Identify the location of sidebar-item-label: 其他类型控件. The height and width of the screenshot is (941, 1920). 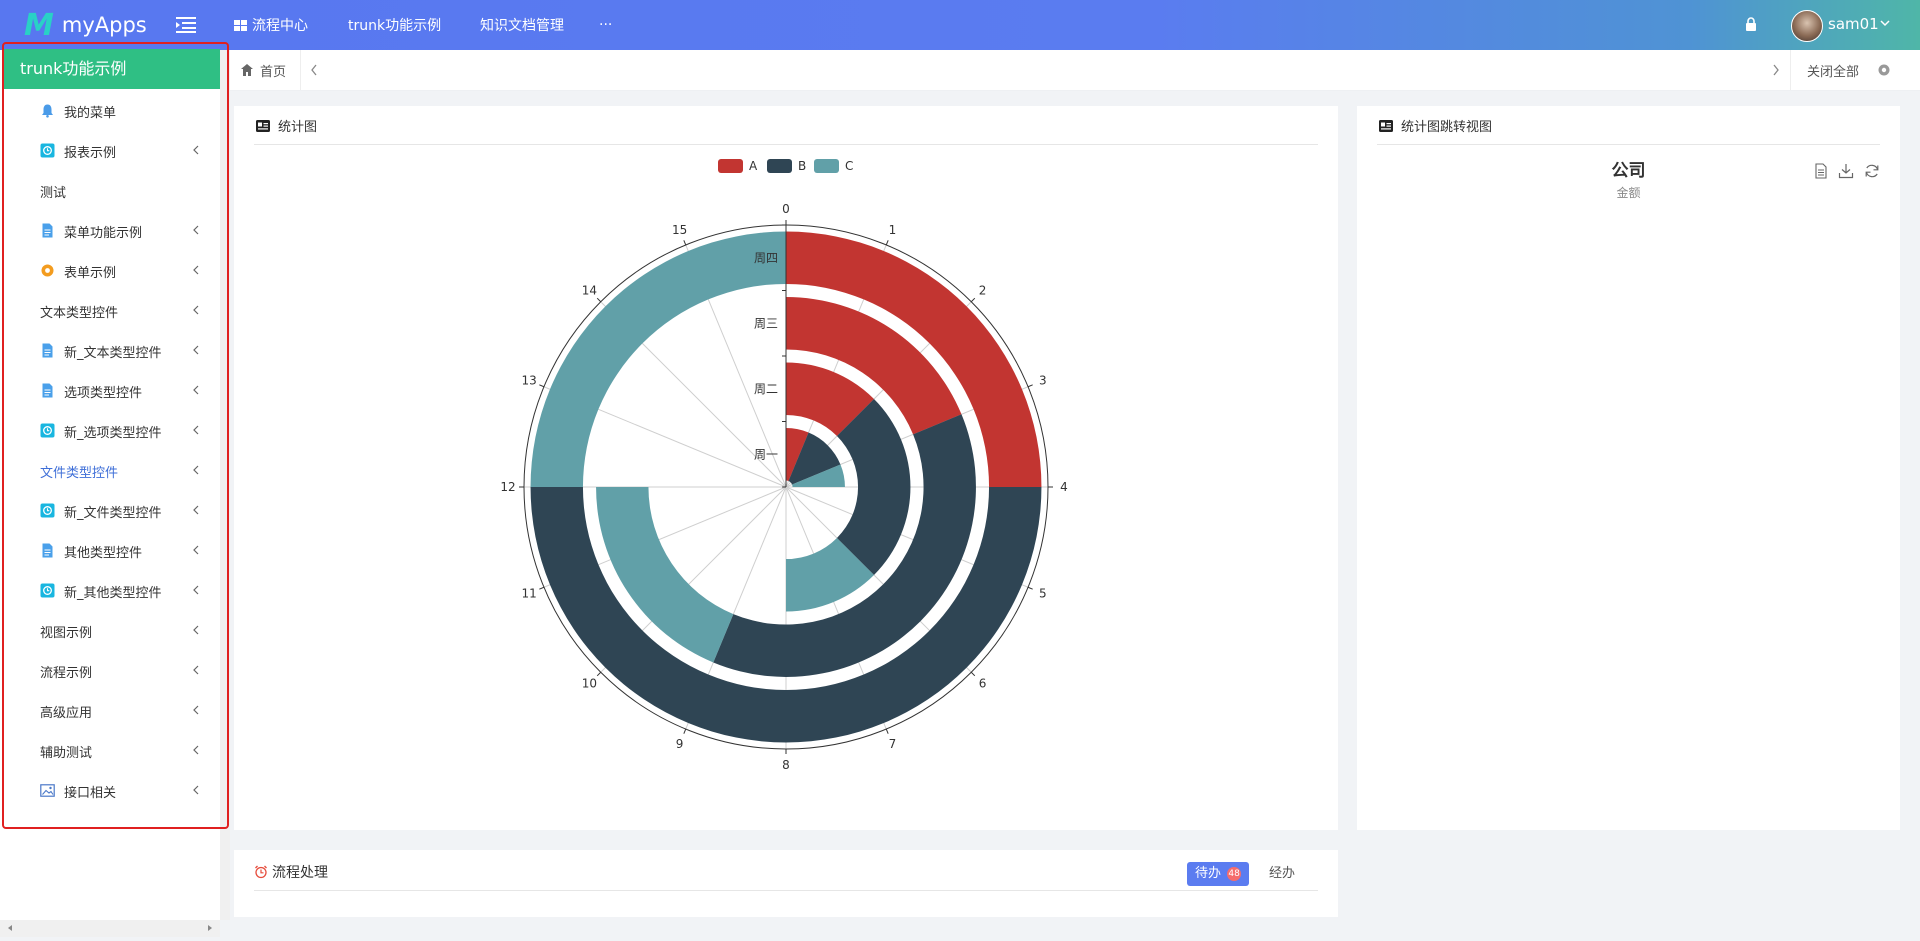
(103, 553).